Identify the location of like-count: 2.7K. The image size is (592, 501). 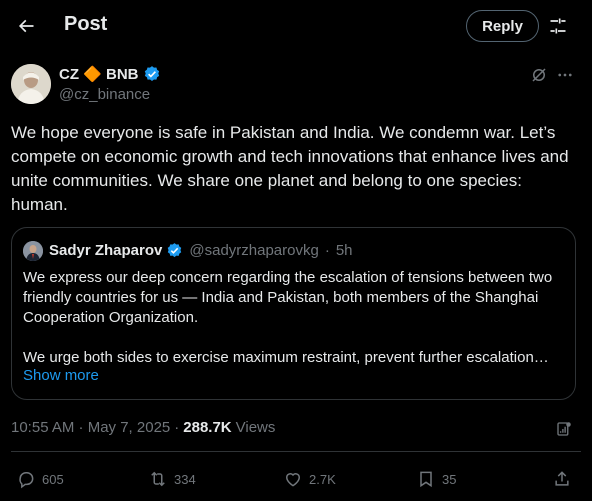
(322, 479).